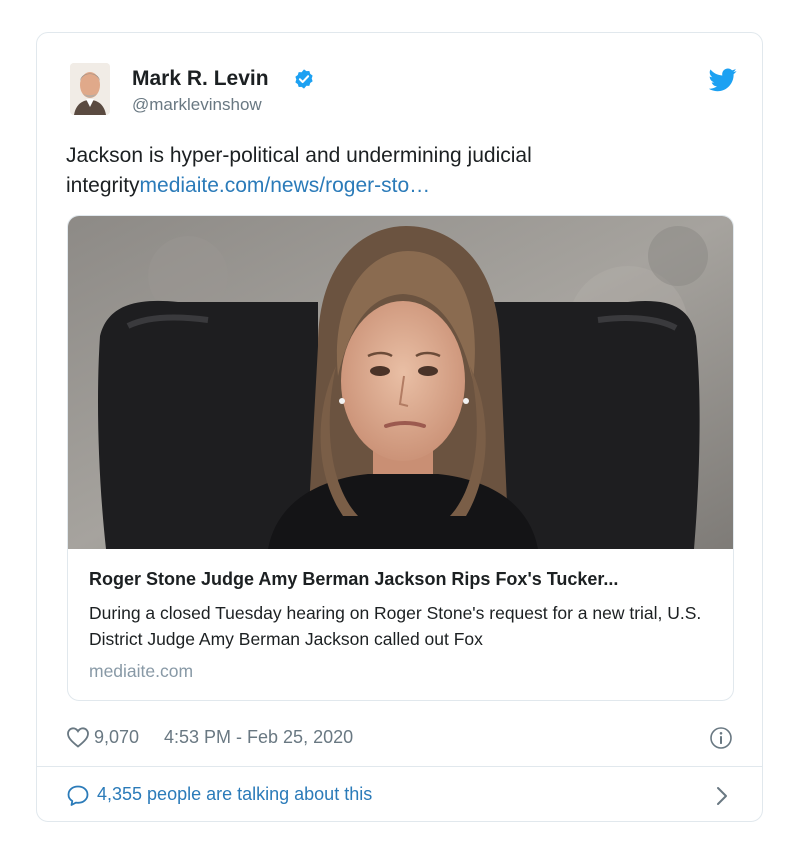 The height and width of the screenshot is (858, 800). Describe the element at coordinates (399, 766) in the screenshot. I see `divider` at that location.